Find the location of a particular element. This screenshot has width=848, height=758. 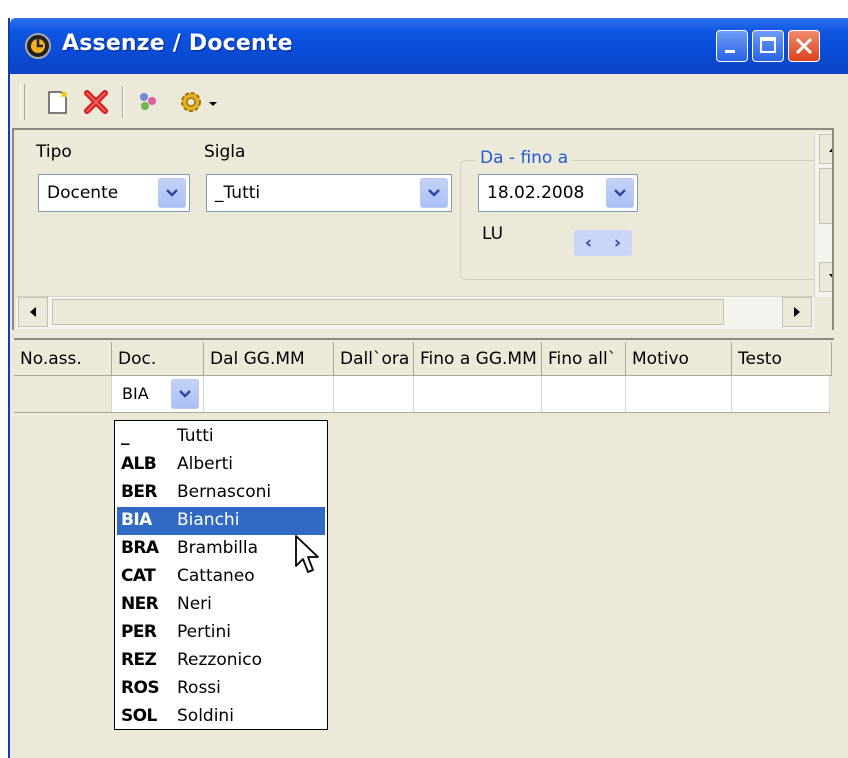

teacher-name: Rezzonico is located at coordinates (219, 660).